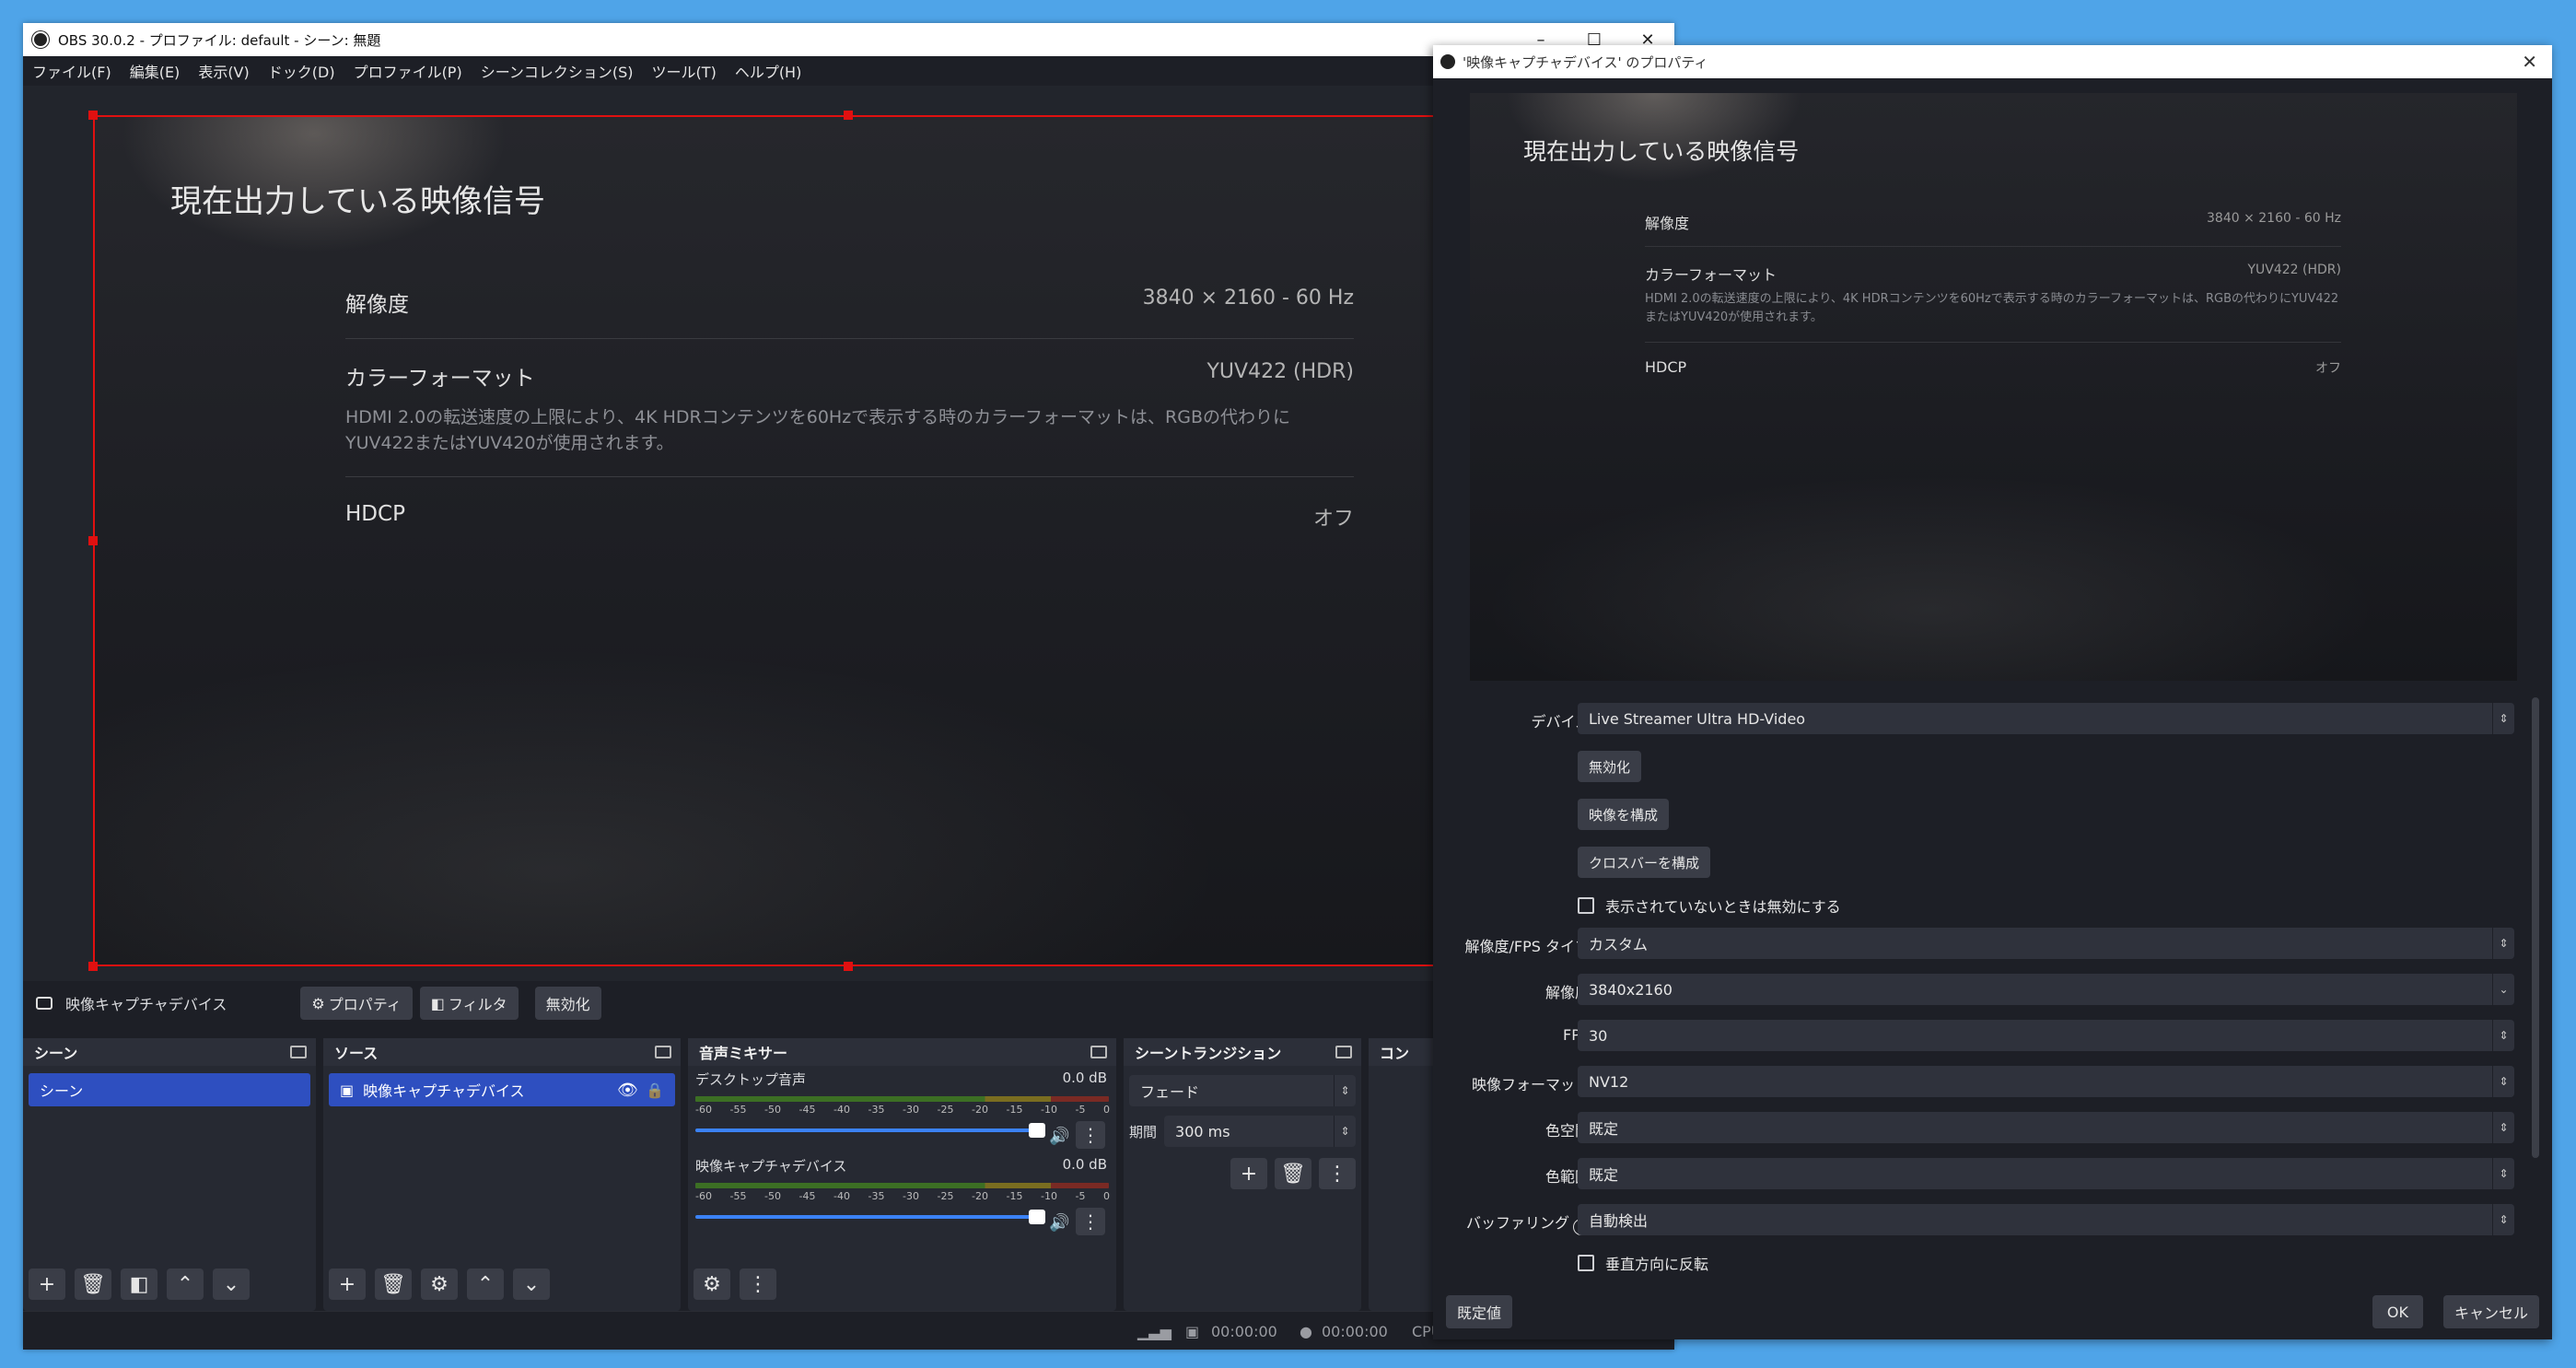  What do you see at coordinates (1248, 1173) in the screenshot?
I see `add-transition-button: +` at bounding box center [1248, 1173].